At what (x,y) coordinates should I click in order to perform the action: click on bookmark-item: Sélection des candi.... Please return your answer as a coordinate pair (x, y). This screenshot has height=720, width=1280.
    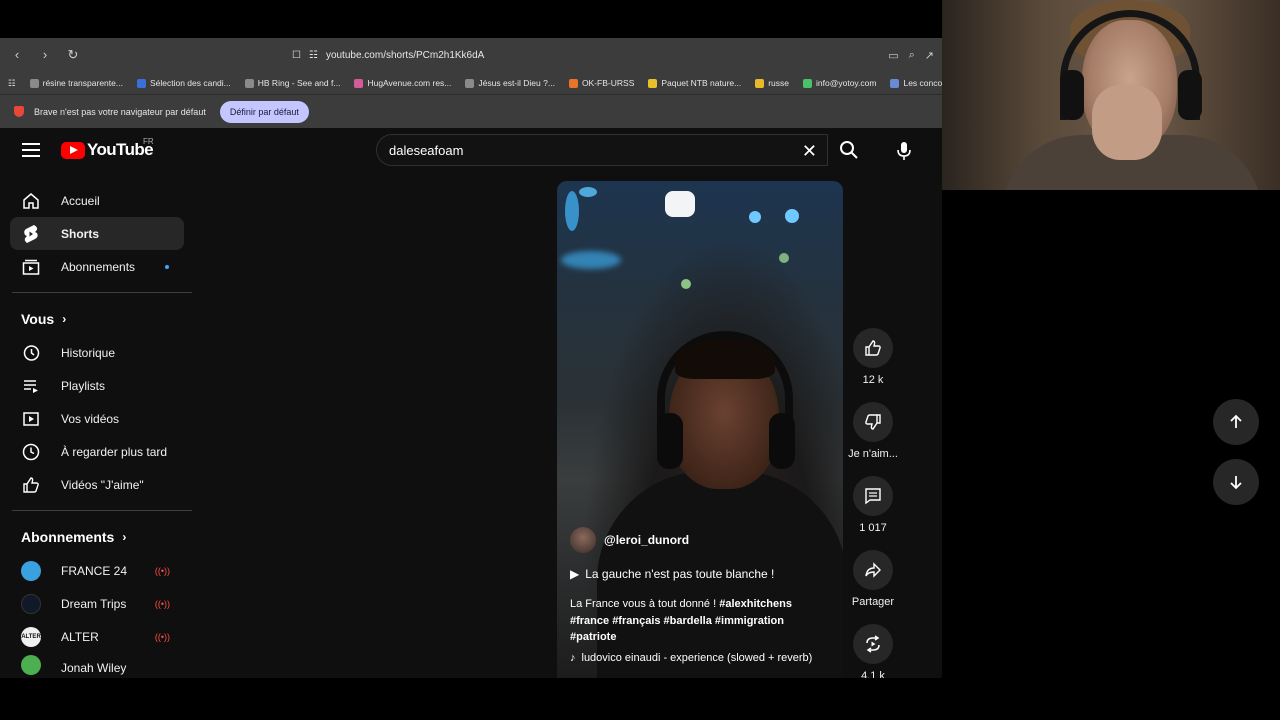
    Looking at the image, I should click on (183, 83).